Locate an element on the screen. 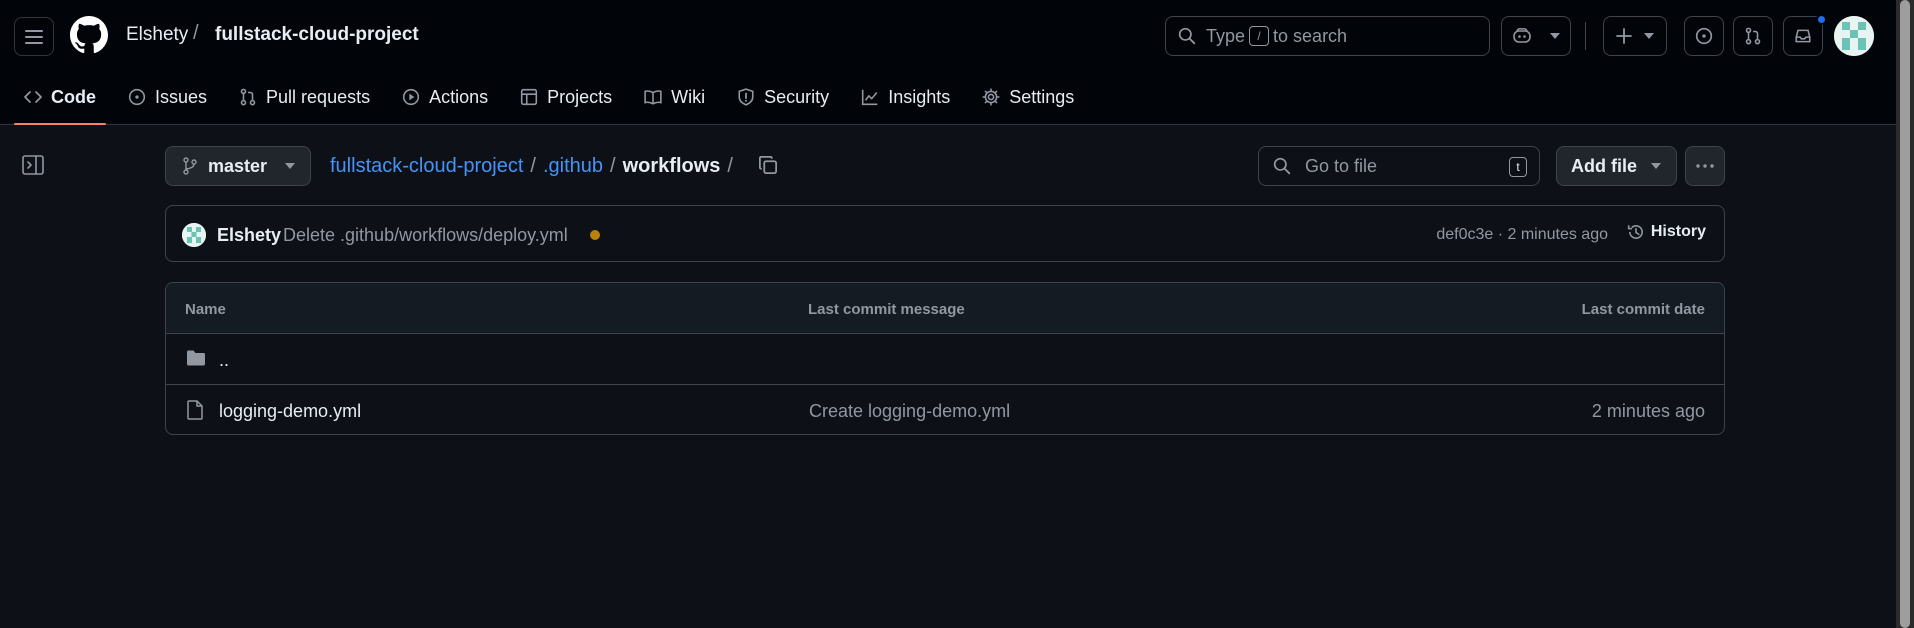 The image size is (1914, 628). folder-icon is located at coordinates (196, 358).